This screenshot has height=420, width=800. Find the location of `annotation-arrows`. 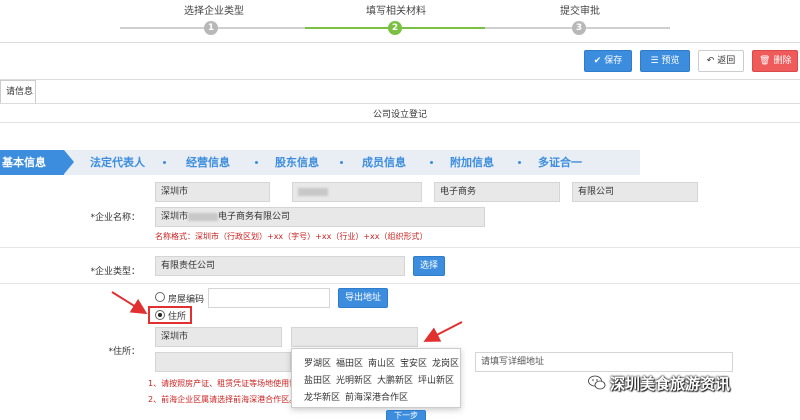

annotation-arrows is located at coordinates (287, 316).